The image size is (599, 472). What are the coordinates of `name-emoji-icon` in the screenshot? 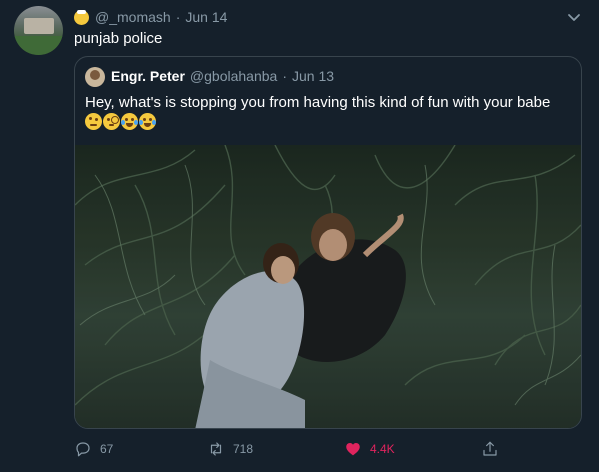 It's located at (81, 17).